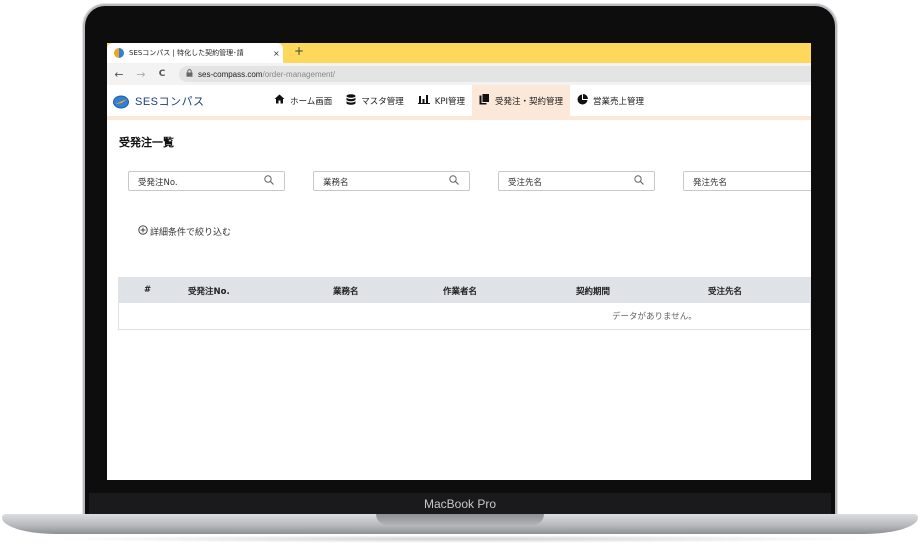 This screenshot has width=920, height=552. What do you see at coordinates (460, 539) in the screenshot?
I see `laptop-shadow` at bounding box center [460, 539].